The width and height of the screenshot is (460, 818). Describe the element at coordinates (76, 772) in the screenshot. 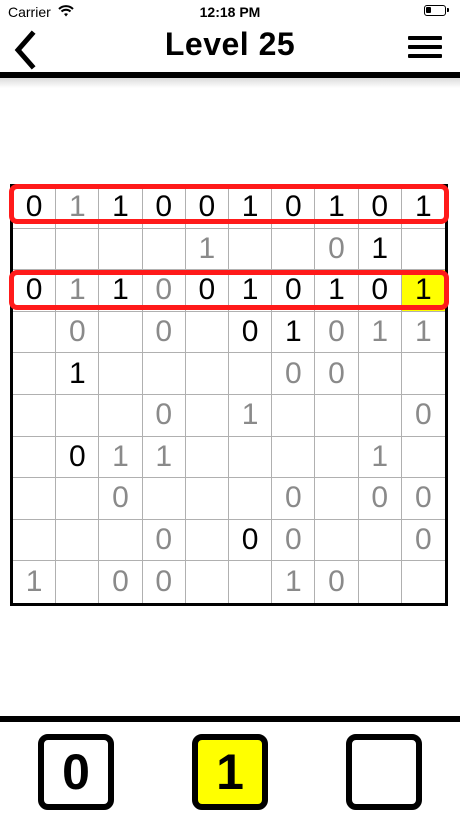

I see `palette-zero-button: 0` at that location.